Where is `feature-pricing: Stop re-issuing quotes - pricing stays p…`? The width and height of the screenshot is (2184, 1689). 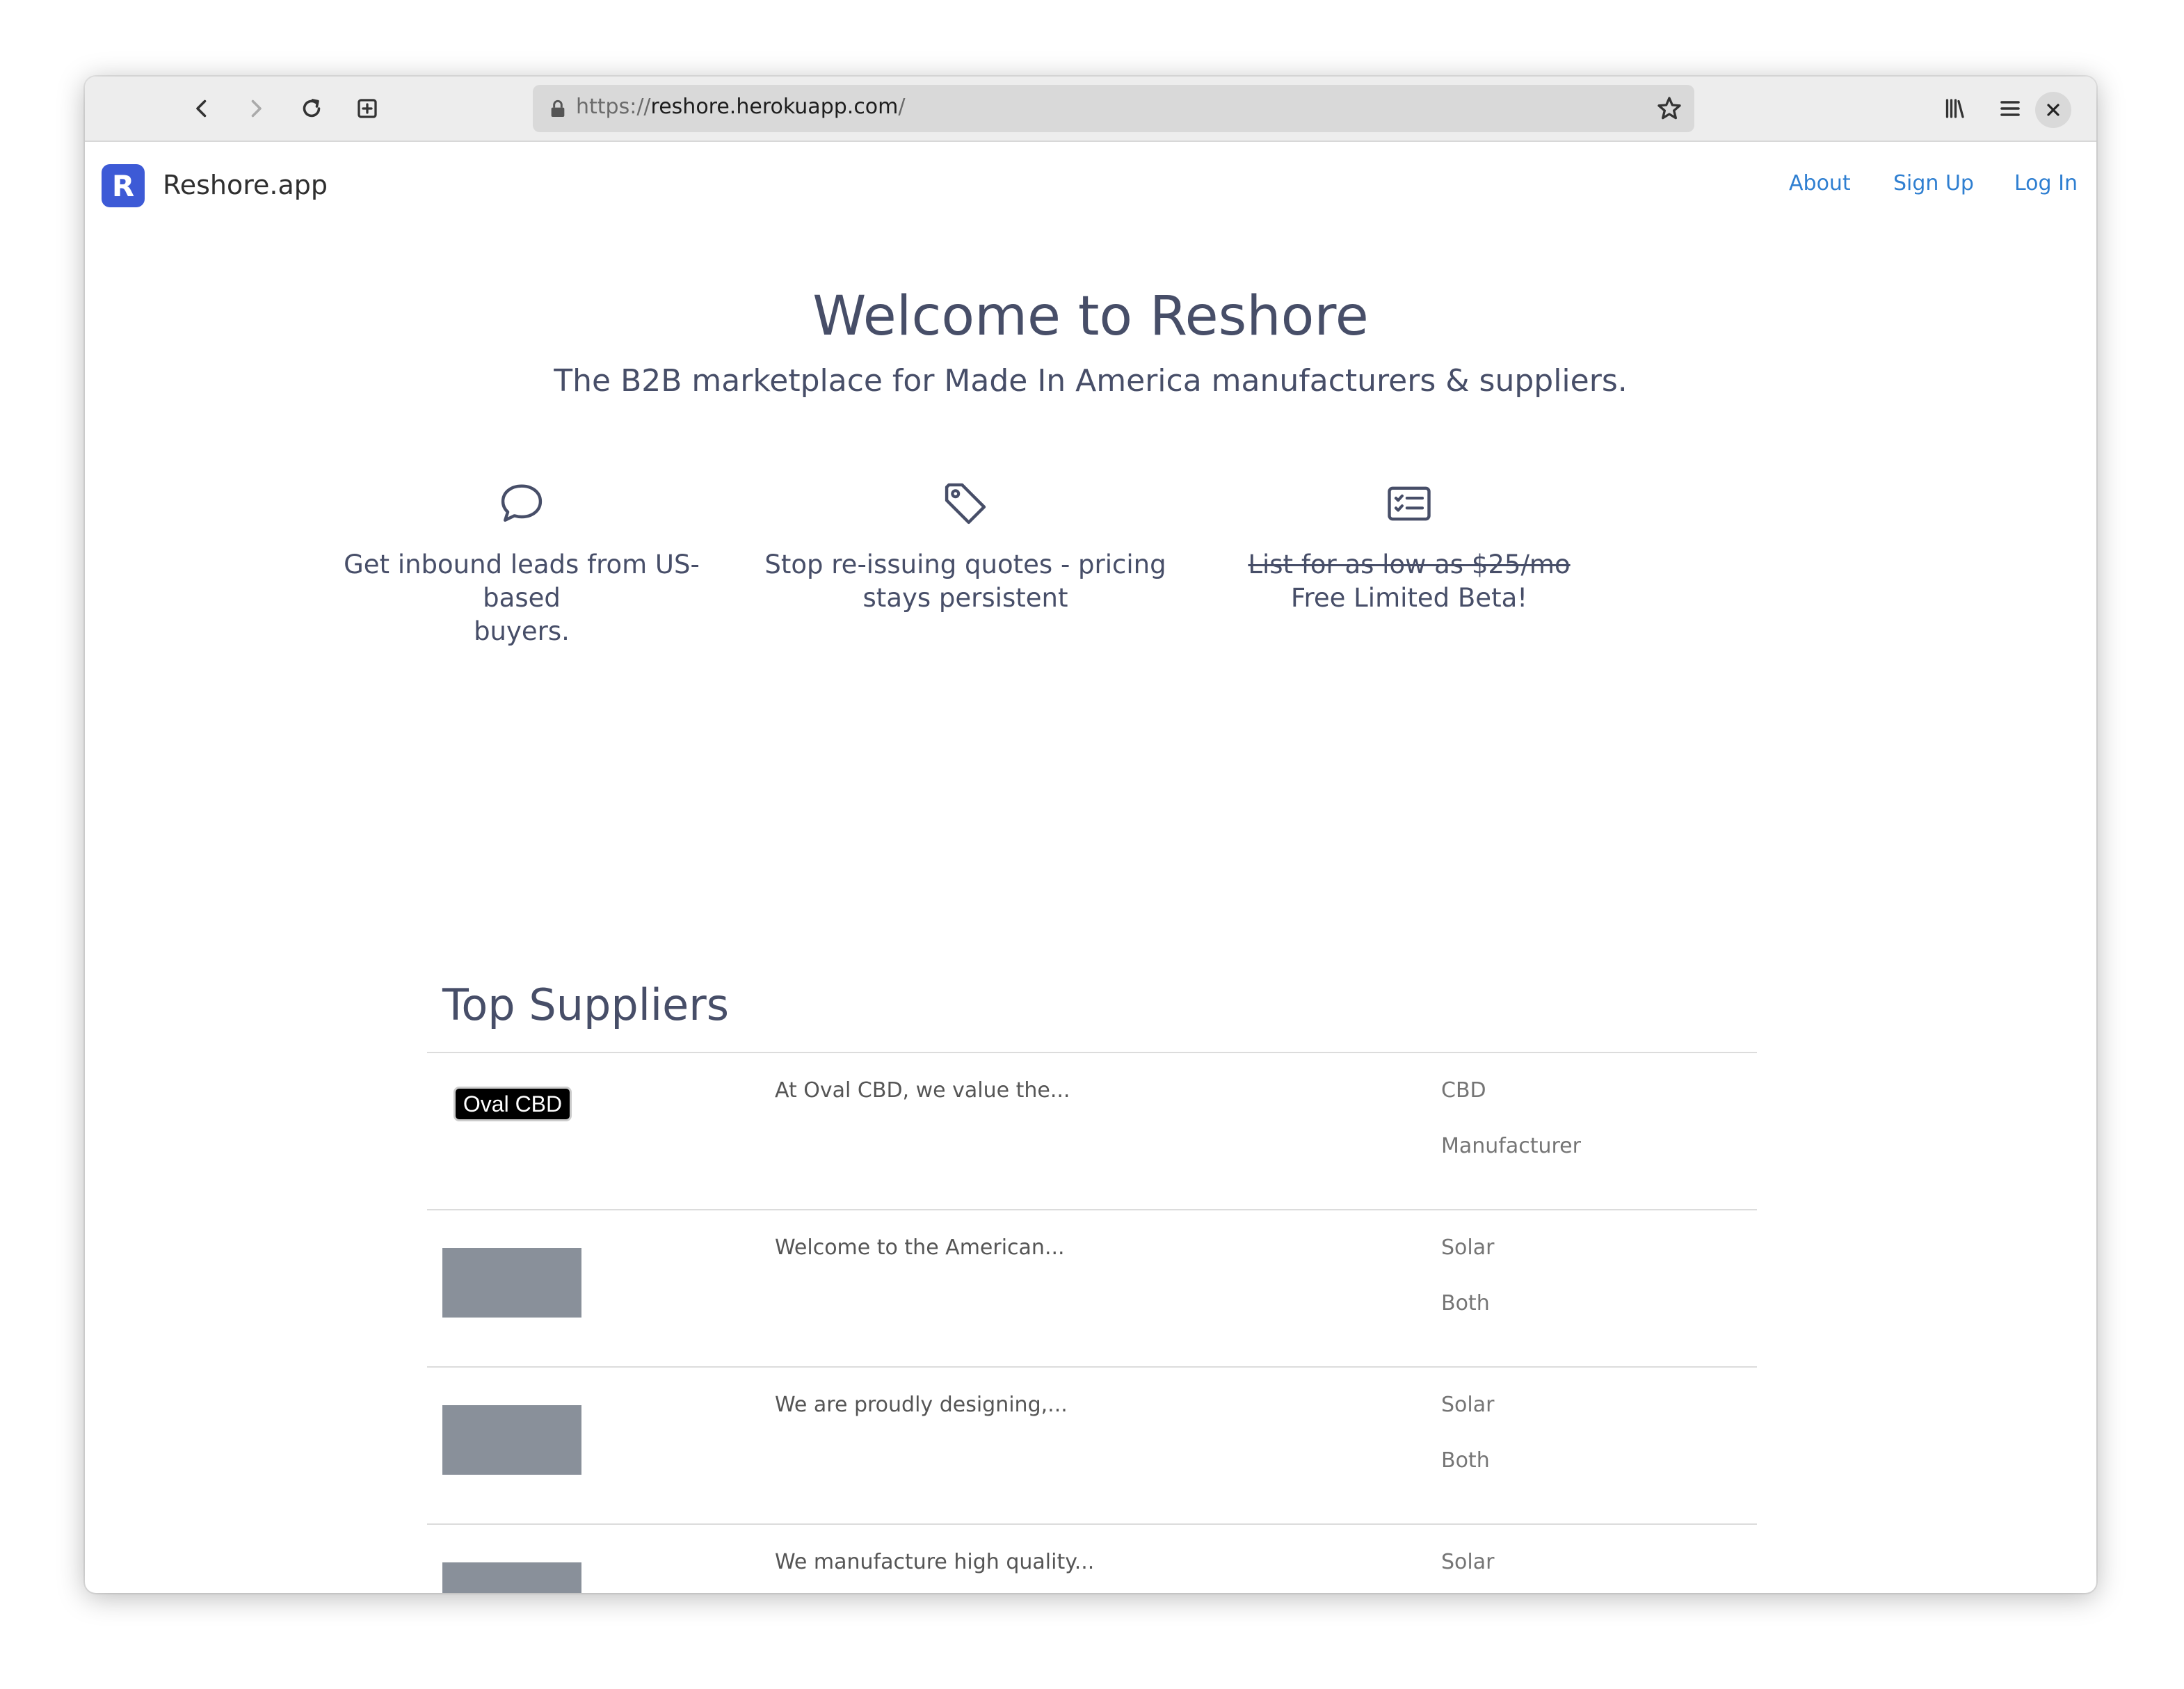 feature-pricing: Stop re-issuing quotes - pricing stays p… is located at coordinates (965, 546).